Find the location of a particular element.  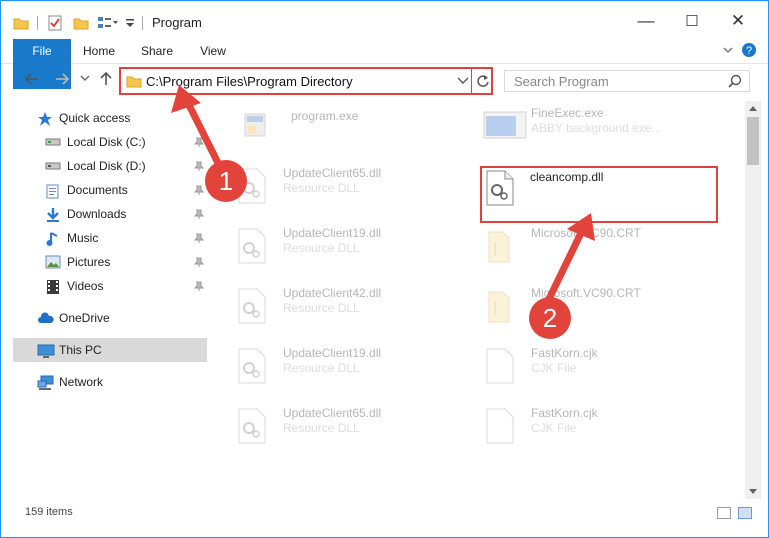

step-badge-2: 2 is located at coordinates (550, 318).